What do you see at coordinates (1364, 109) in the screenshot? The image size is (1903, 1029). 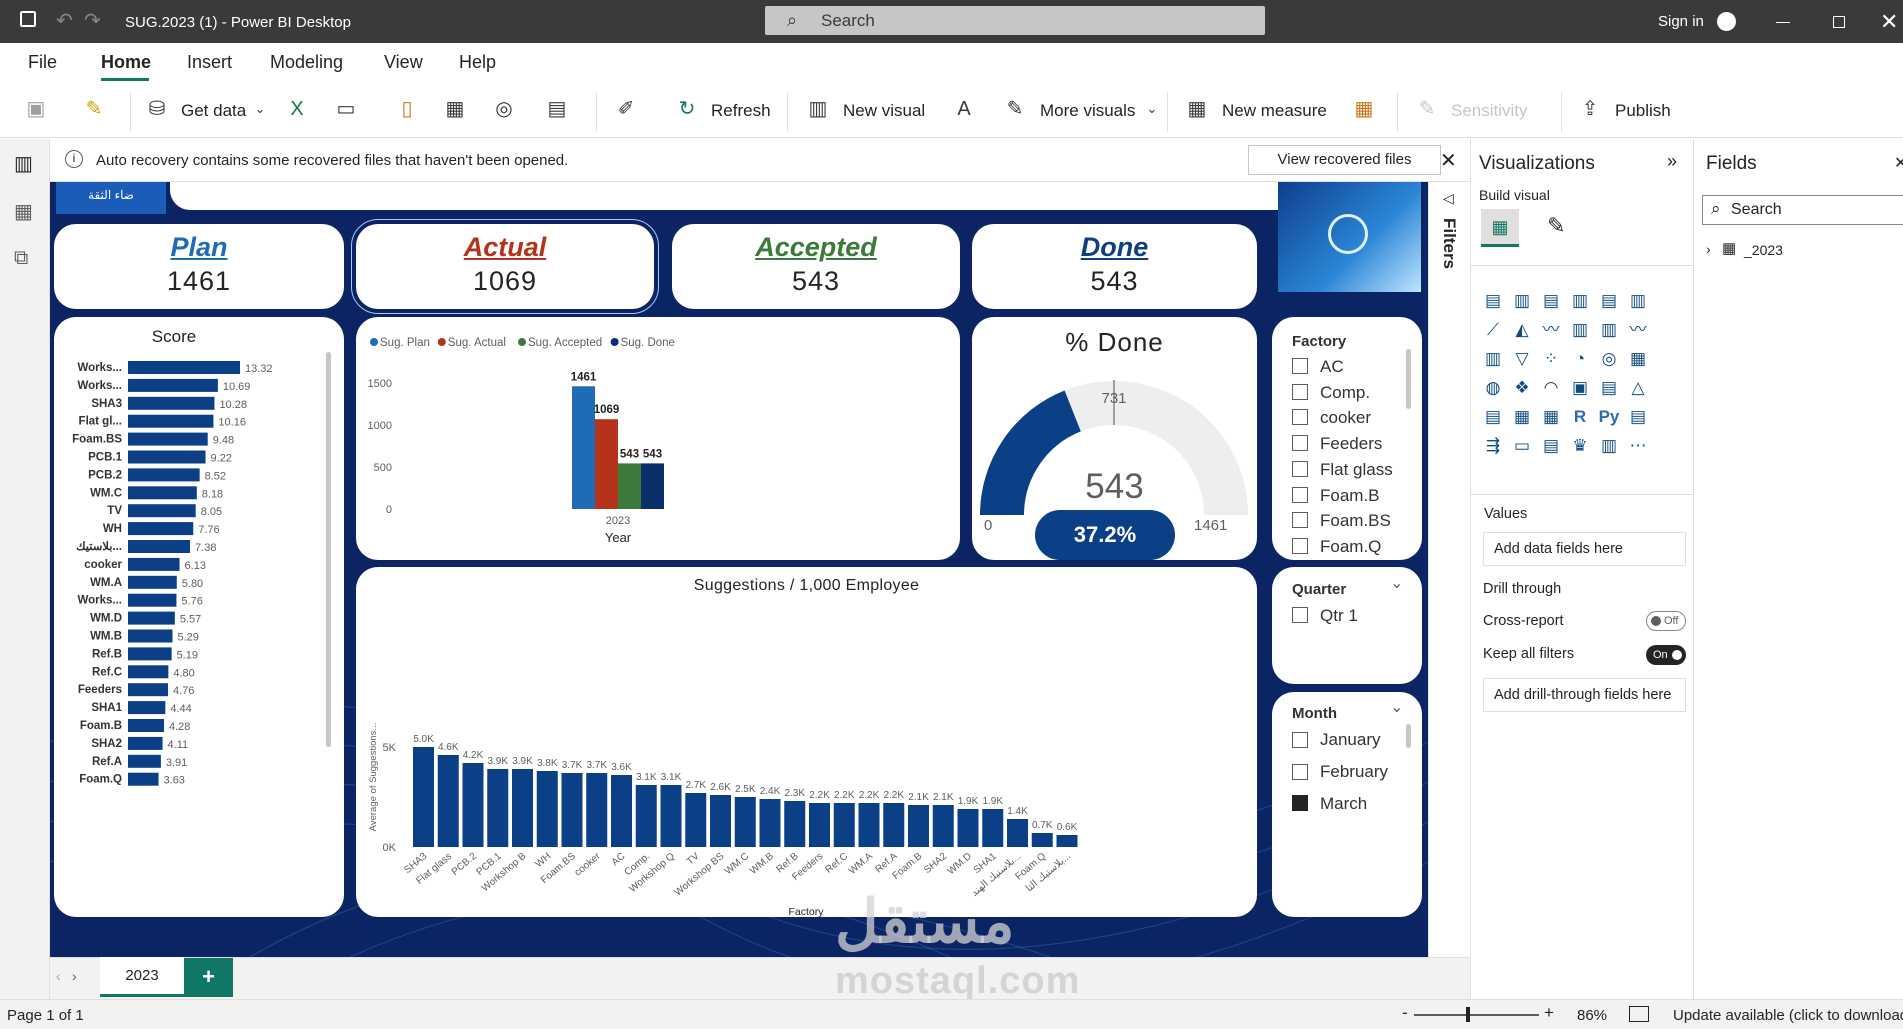 I see `quick-measure-icon: ▦` at bounding box center [1364, 109].